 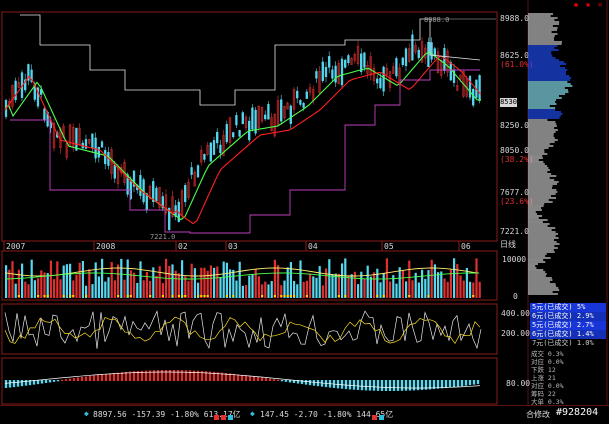 I want to click on current-price-tag: 8530, so click(x=508, y=102).